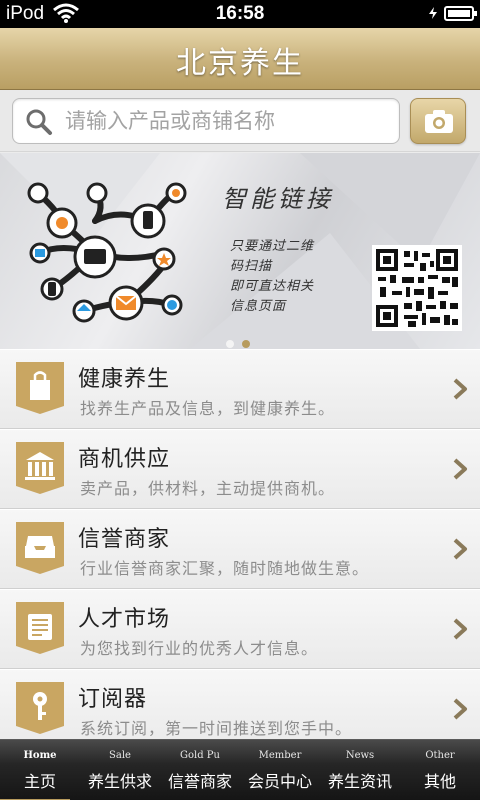 This screenshot has width=480, height=800. Describe the element at coordinates (240, 629) in the screenshot. I see `menu-item-talent: 人才市场 为您找到行业的优秀人才信息。` at that location.